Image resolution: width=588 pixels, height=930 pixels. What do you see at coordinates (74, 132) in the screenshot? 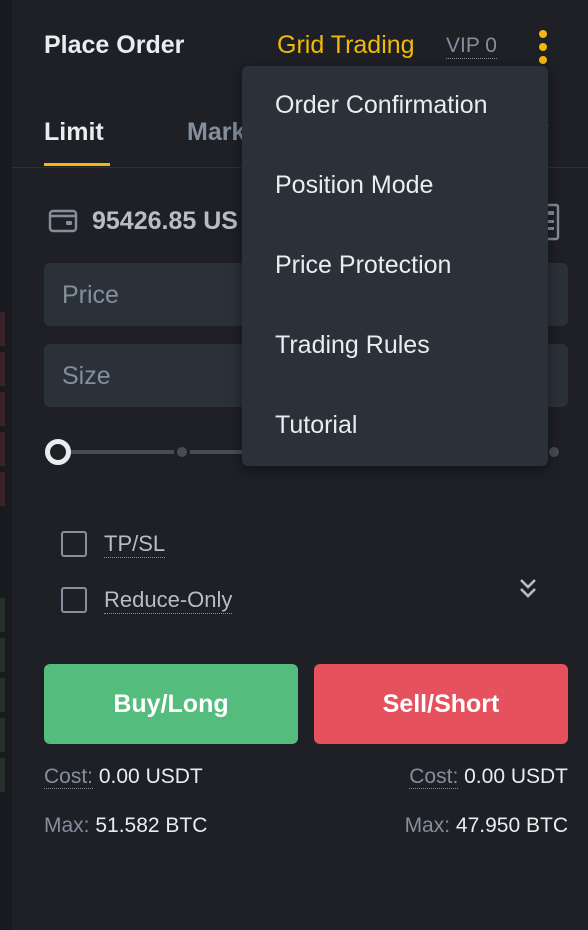
I see `tab-limit: Limit` at bounding box center [74, 132].